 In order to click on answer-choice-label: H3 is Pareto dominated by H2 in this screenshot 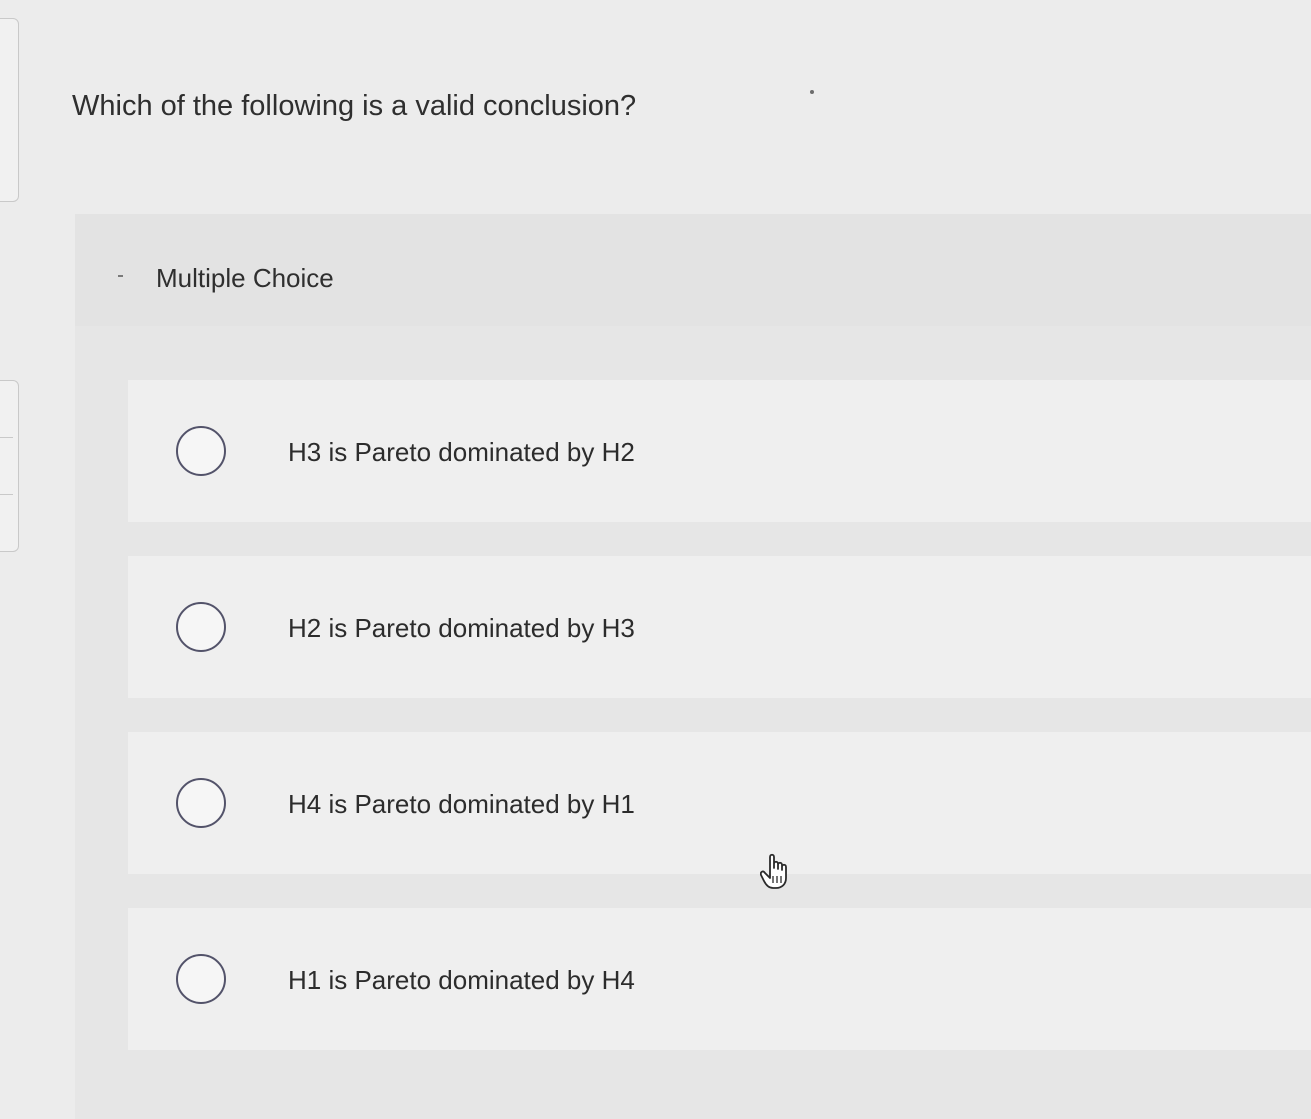, I will do `click(461, 452)`.